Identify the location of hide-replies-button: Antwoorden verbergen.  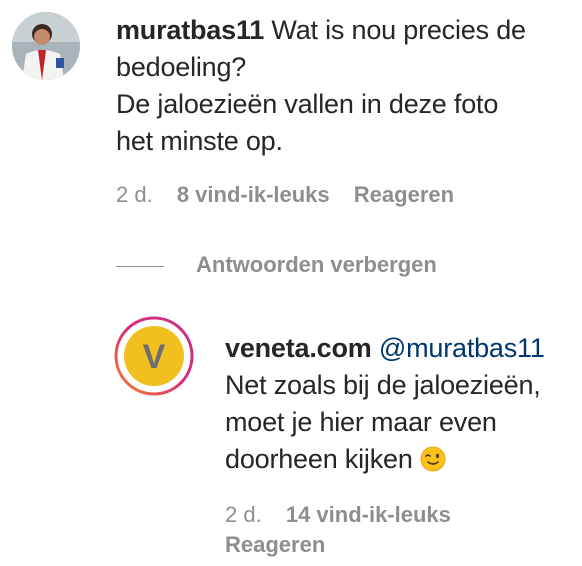
(316, 265).